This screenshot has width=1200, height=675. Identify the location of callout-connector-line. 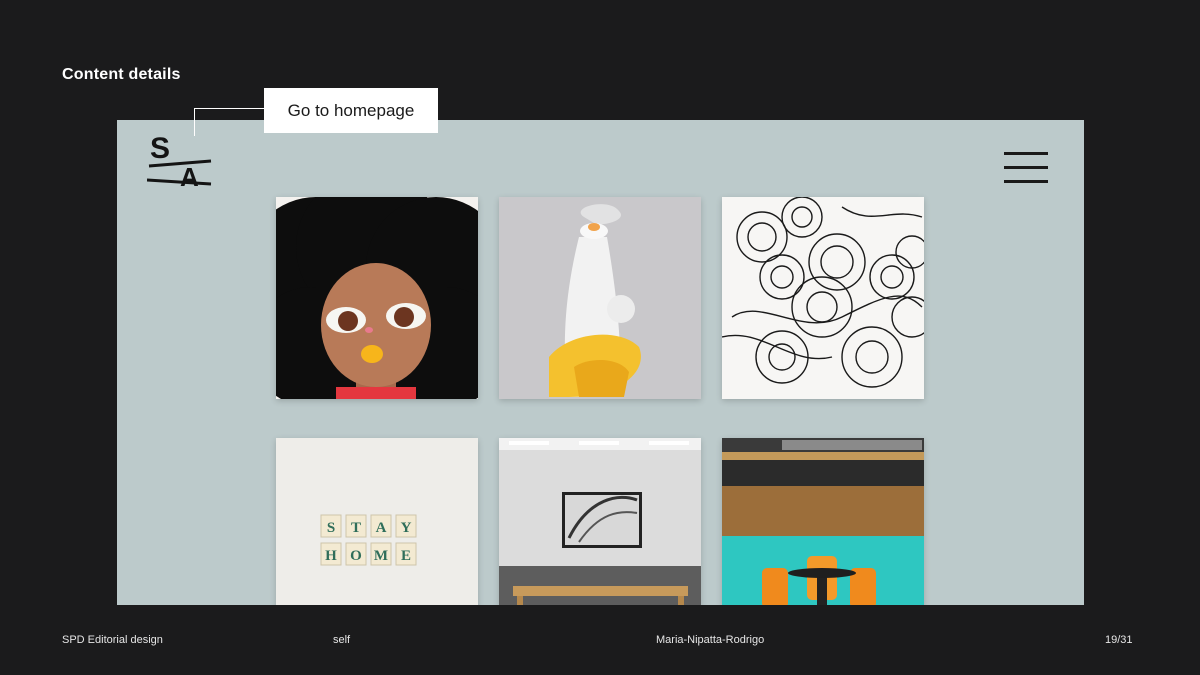
(229, 122).